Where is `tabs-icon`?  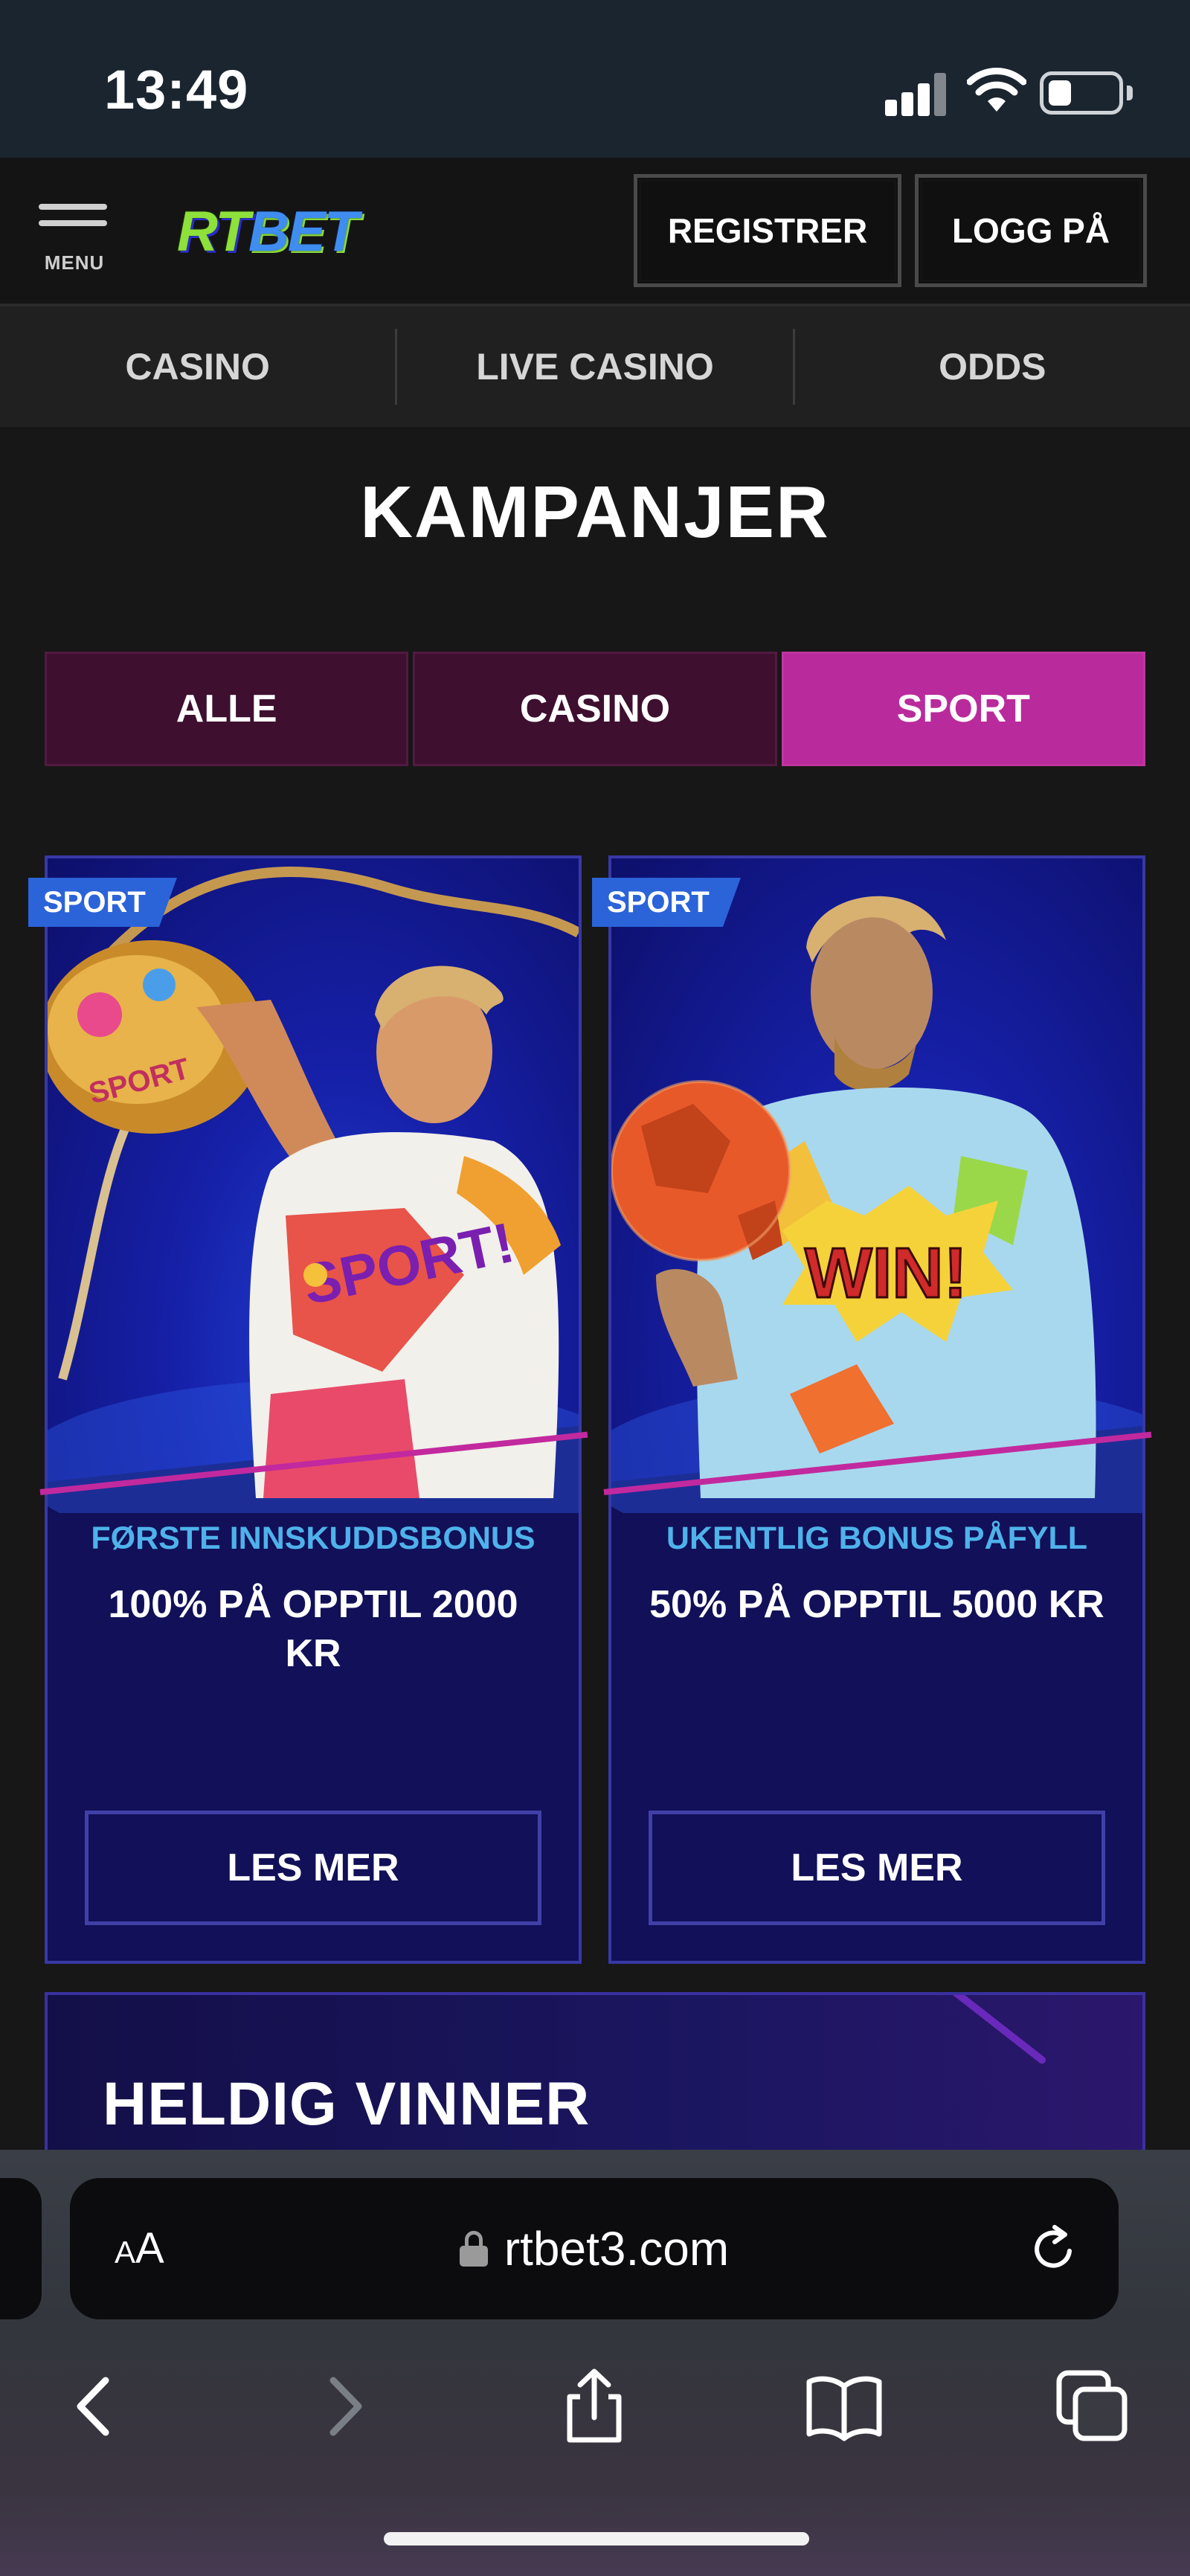 tabs-icon is located at coordinates (1093, 2406).